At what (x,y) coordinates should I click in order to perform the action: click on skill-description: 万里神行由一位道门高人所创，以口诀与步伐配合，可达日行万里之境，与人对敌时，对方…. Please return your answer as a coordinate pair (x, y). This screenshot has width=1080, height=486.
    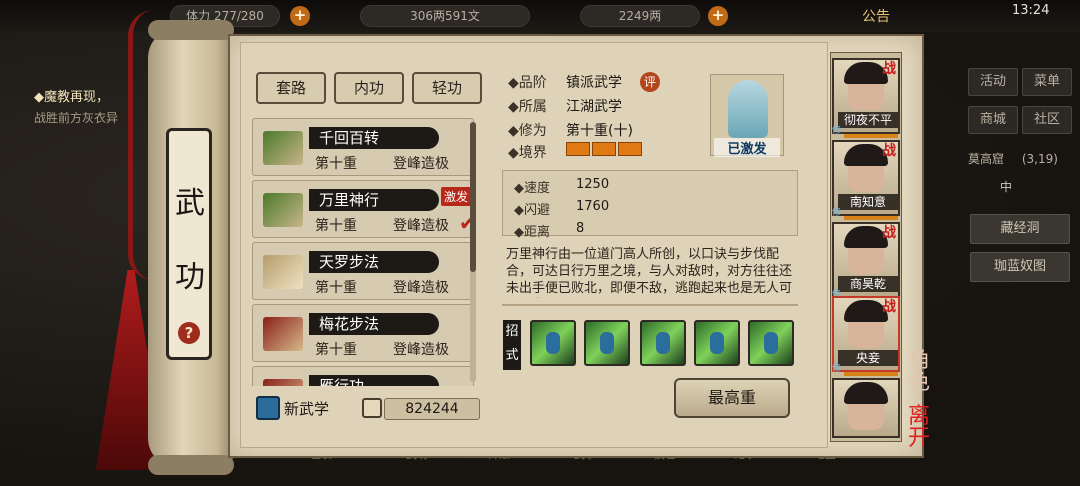
    Looking at the image, I should click on (649, 271).